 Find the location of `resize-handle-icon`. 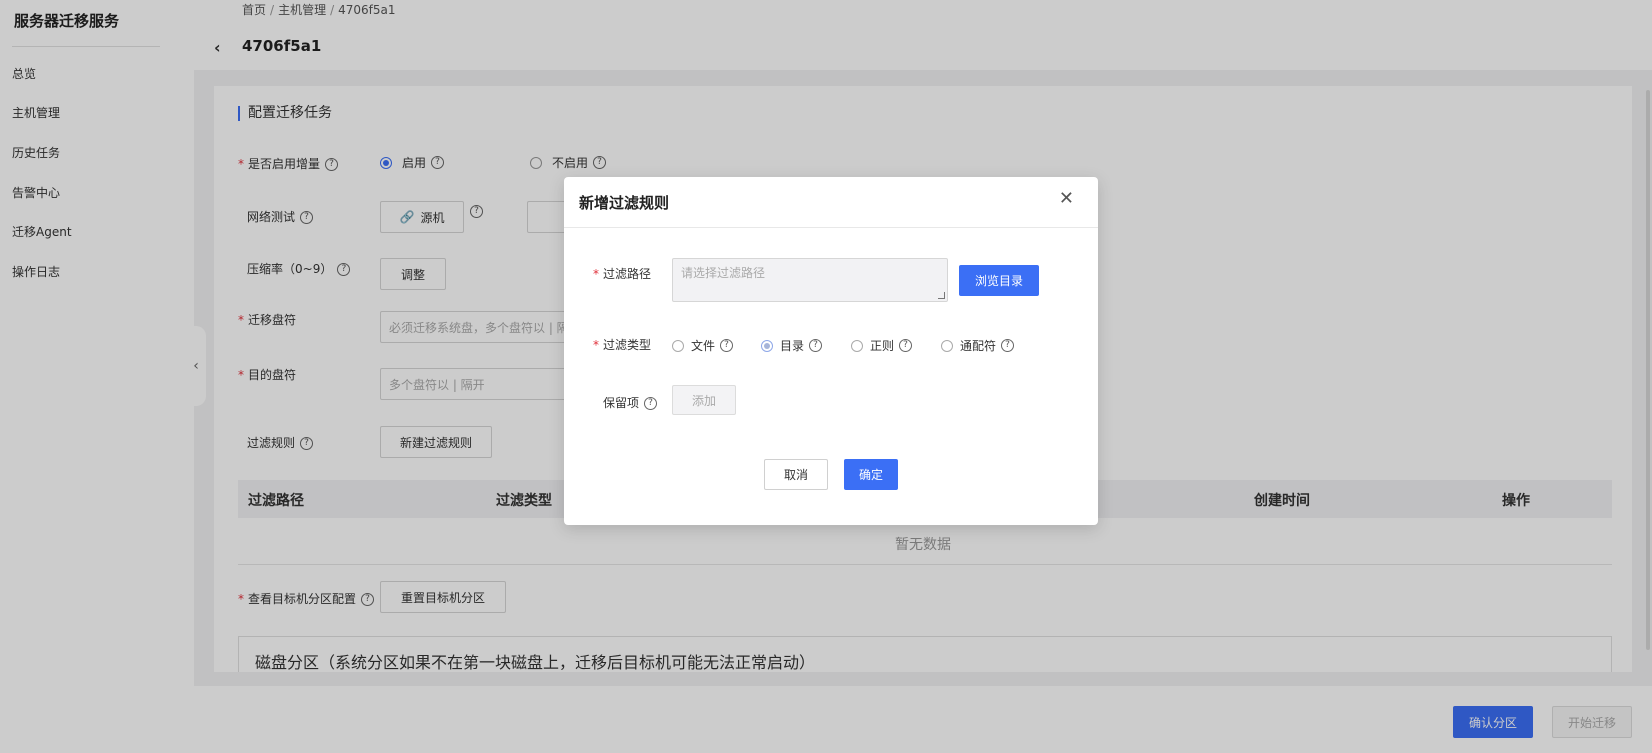

resize-handle-icon is located at coordinates (941, 295).